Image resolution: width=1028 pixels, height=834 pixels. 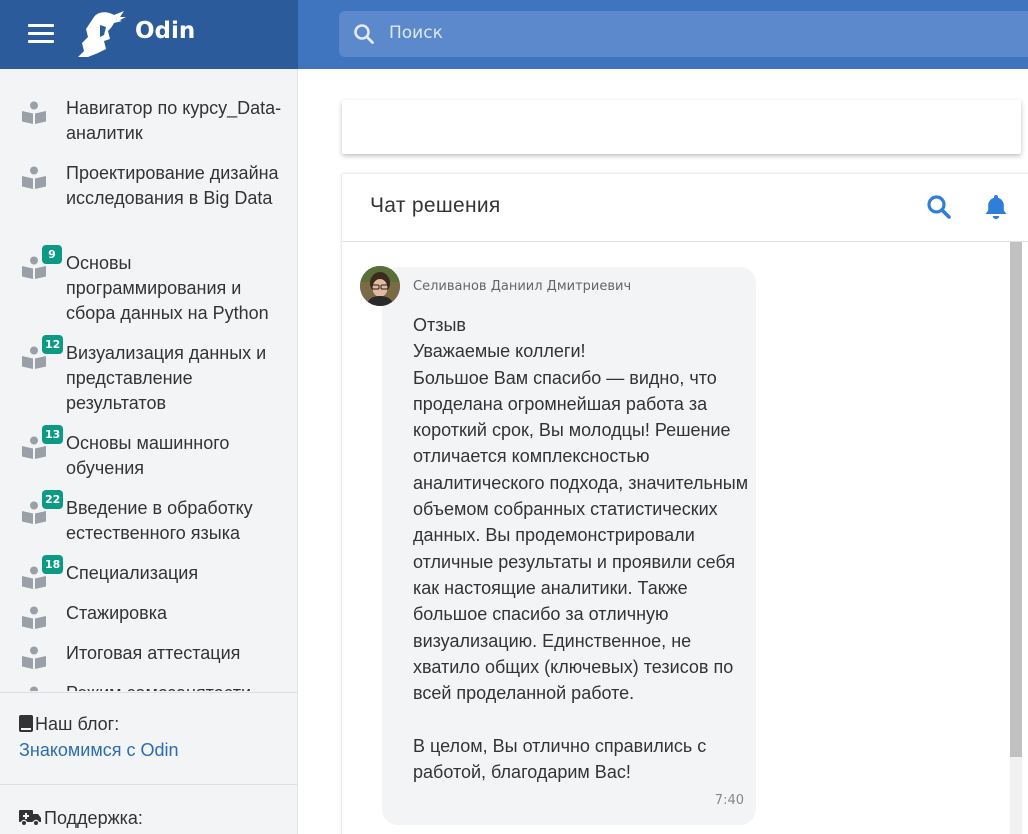 I want to click on support-label: Поддержка:, so click(x=81, y=818).